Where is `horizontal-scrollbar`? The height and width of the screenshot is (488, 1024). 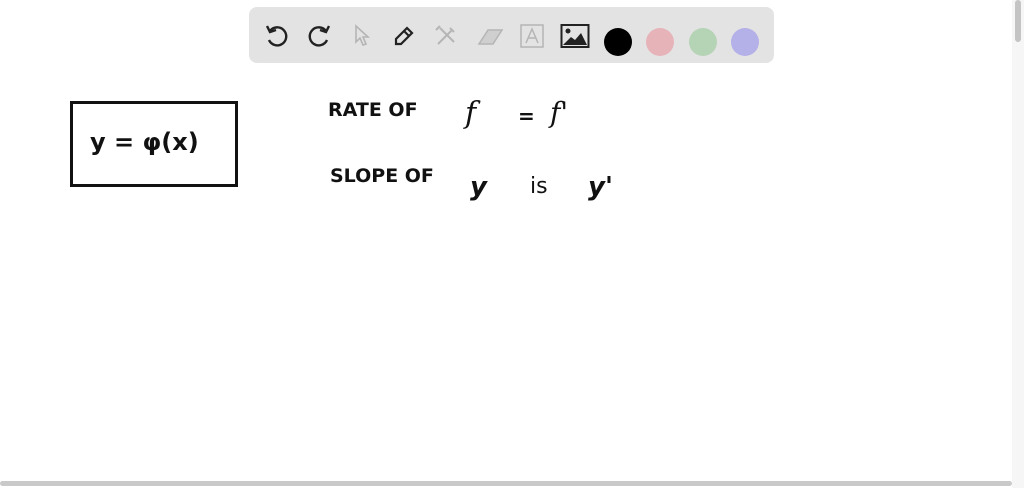 horizontal-scrollbar is located at coordinates (506, 483).